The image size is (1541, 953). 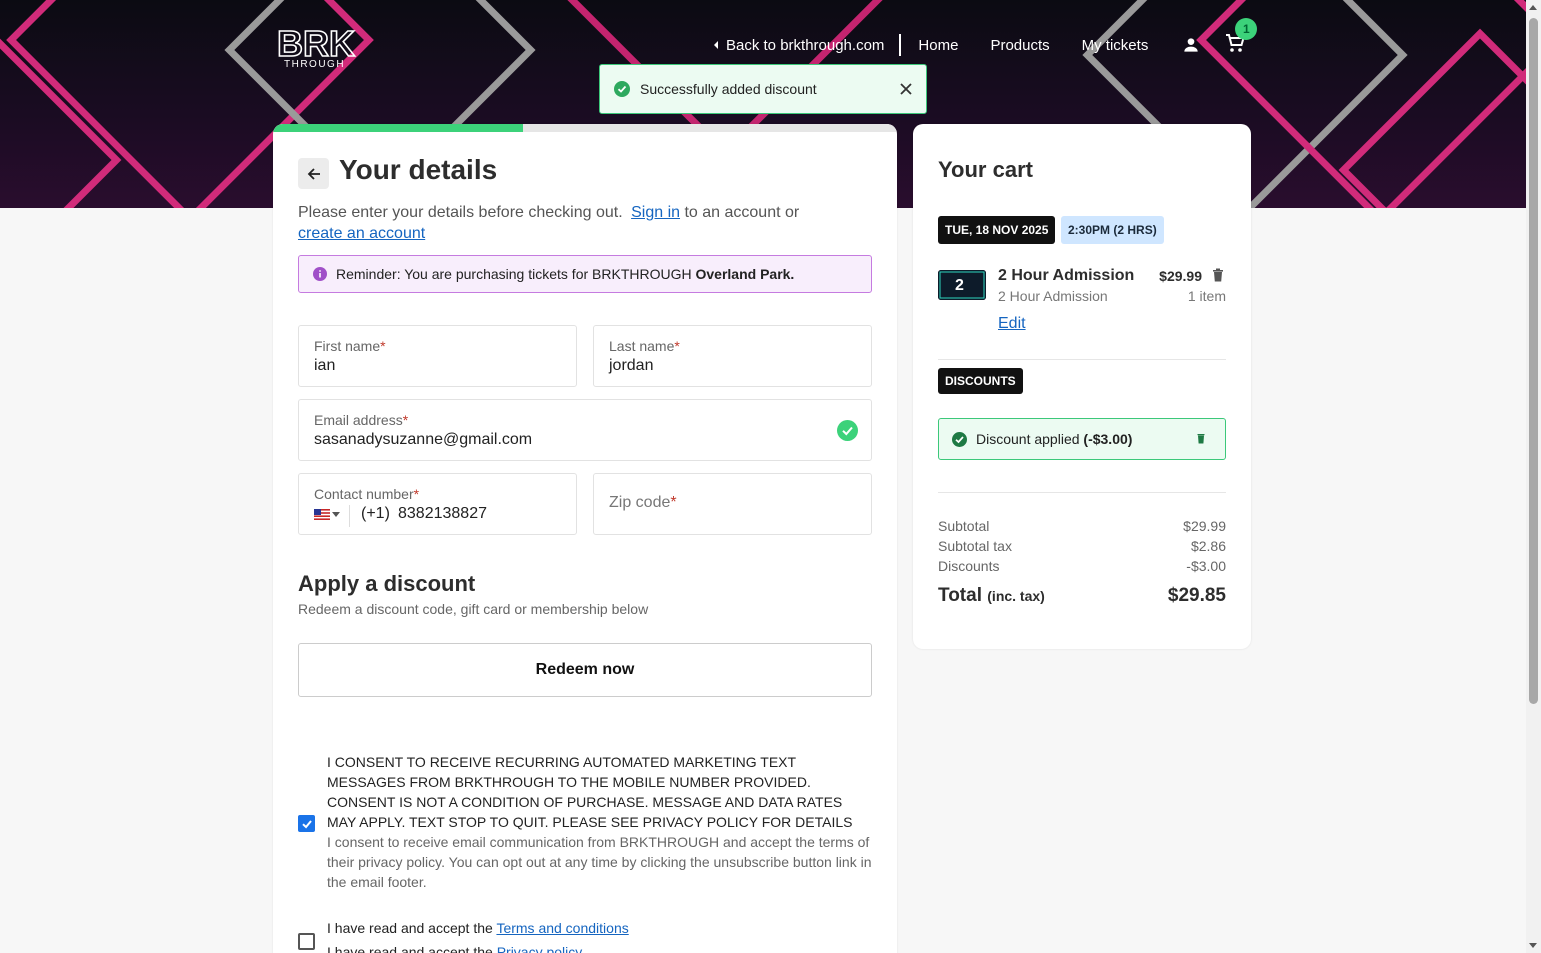 I want to click on subtotal-row: Subtotal $29.99, so click(x=1082, y=526).